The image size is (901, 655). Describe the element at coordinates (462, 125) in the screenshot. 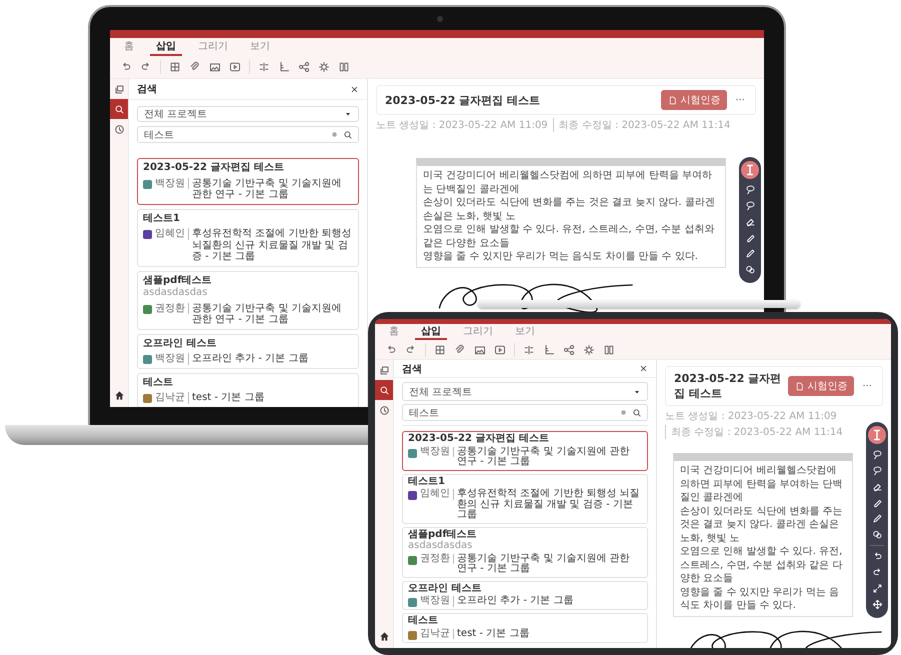

I see `created-date: 노트 생성일 : 2023-05-22 AM 11:09` at that location.